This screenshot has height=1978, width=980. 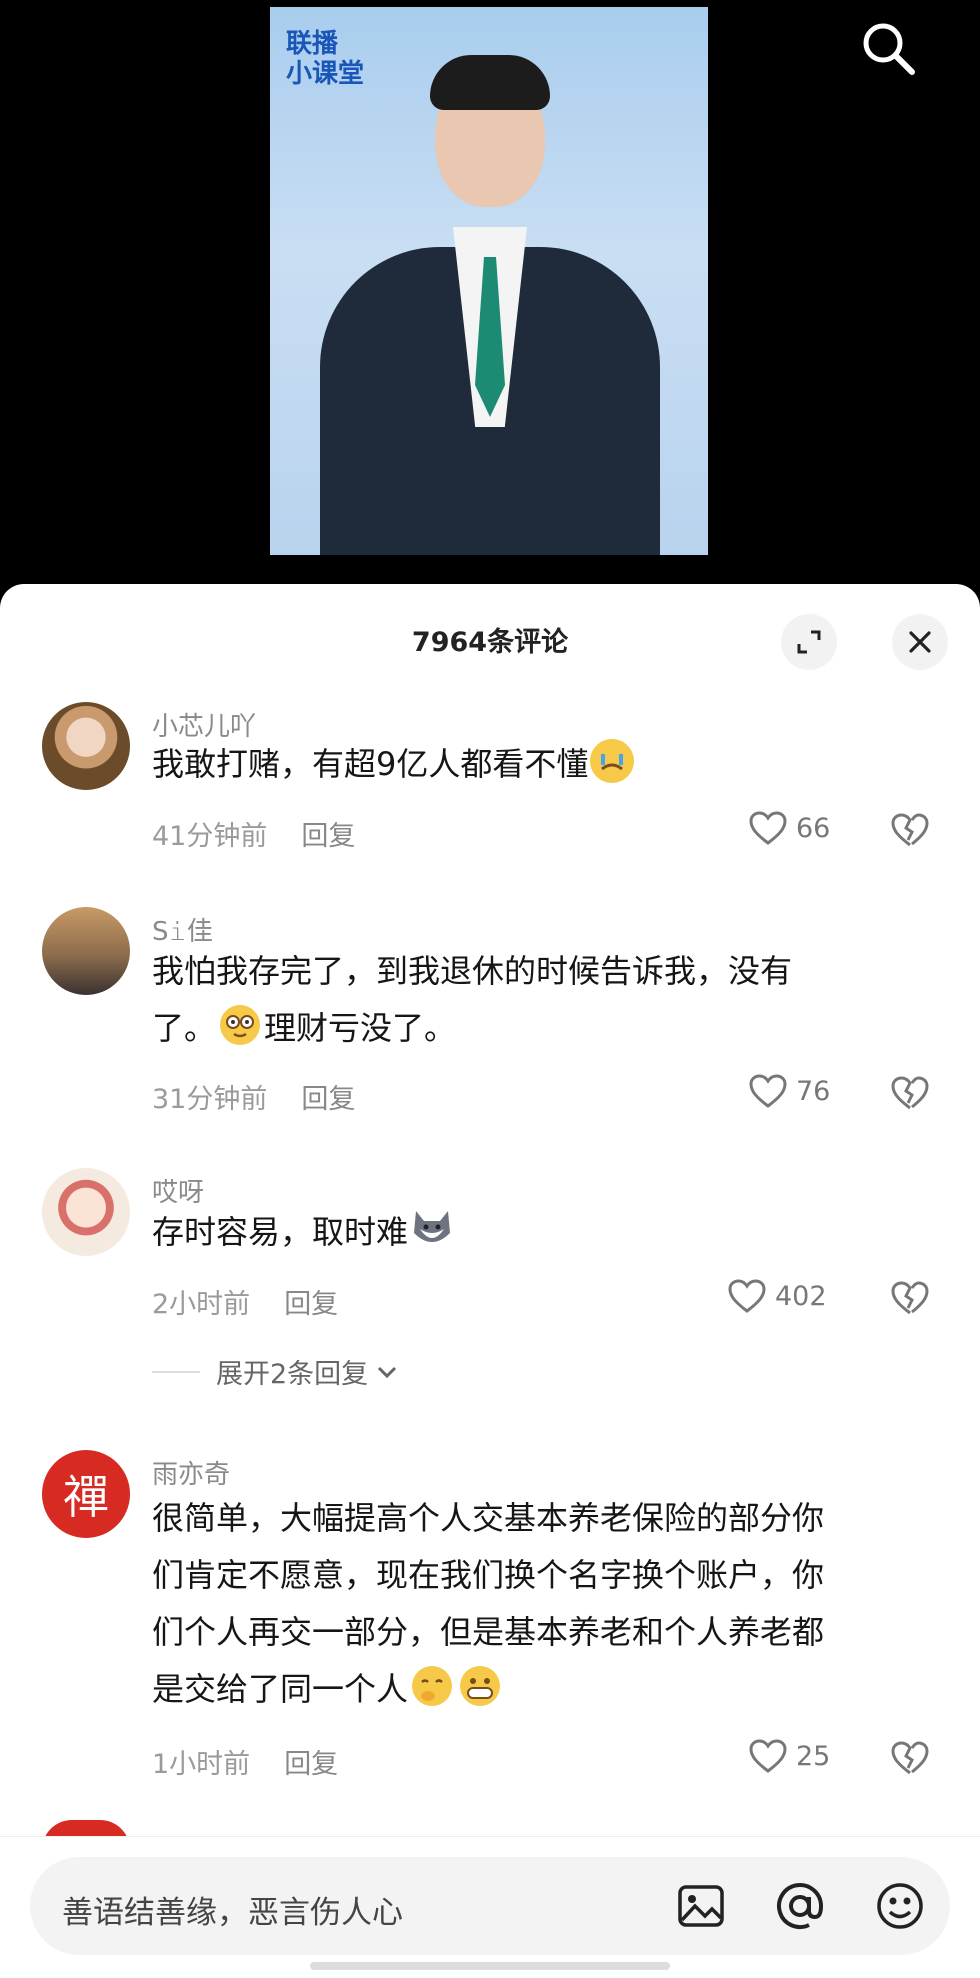 I want to click on comment-time: 2小时前, so click(x=201, y=1304).